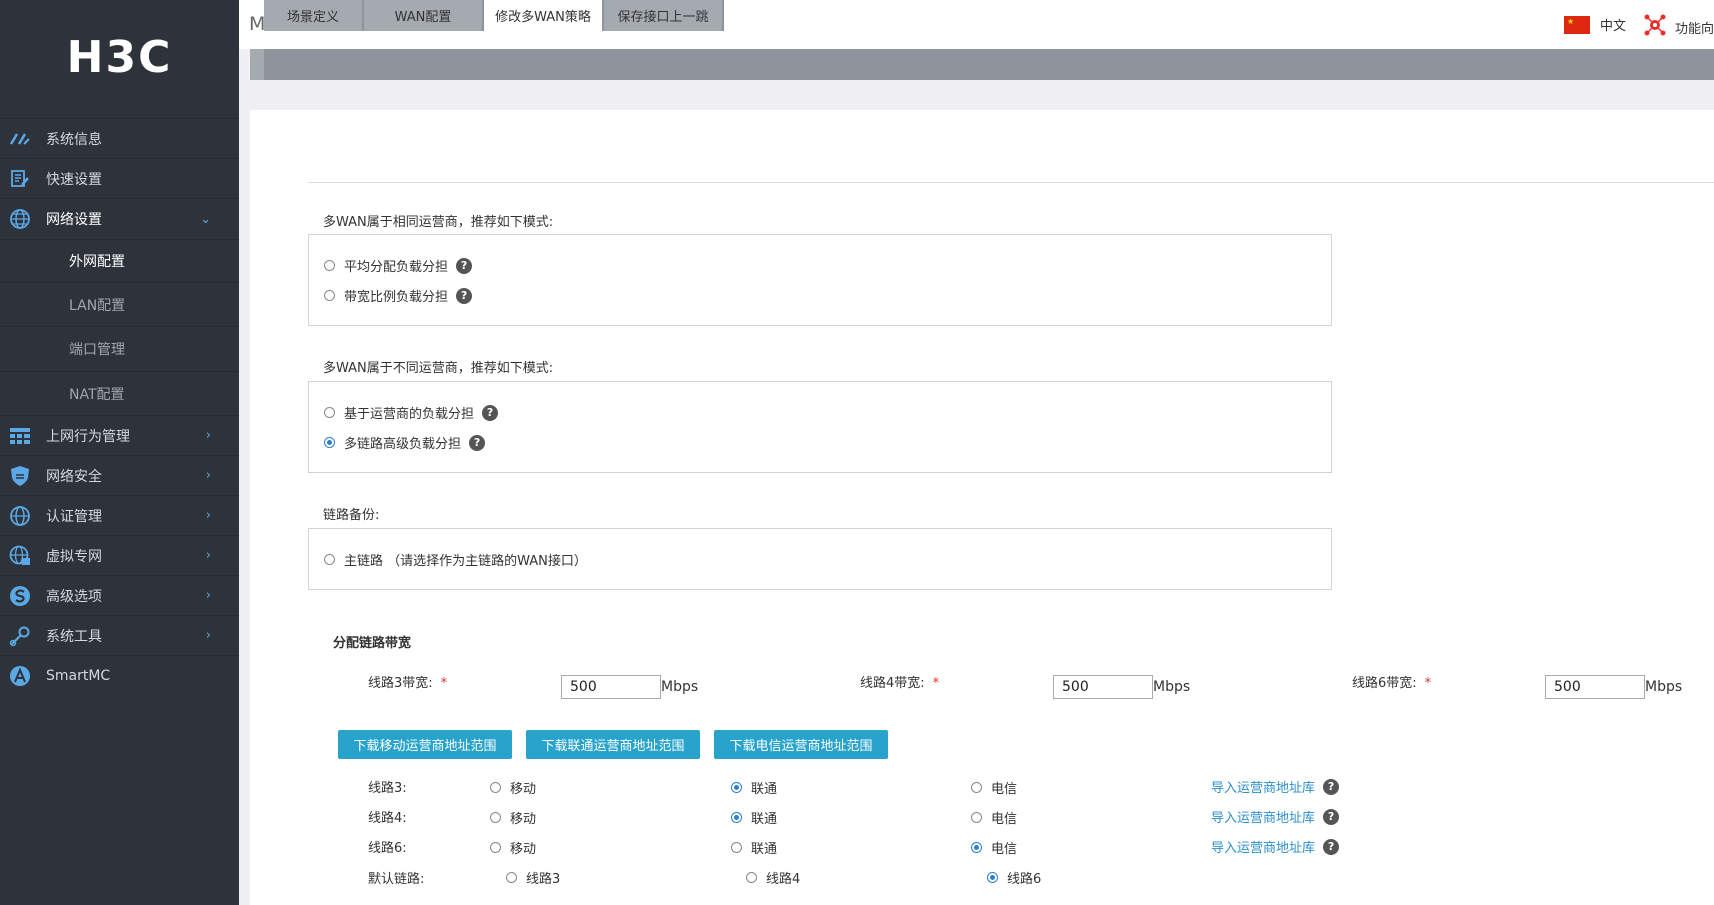  What do you see at coordinates (1655, 27) in the screenshot?
I see `function-nav-icon` at bounding box center [1655, 27].